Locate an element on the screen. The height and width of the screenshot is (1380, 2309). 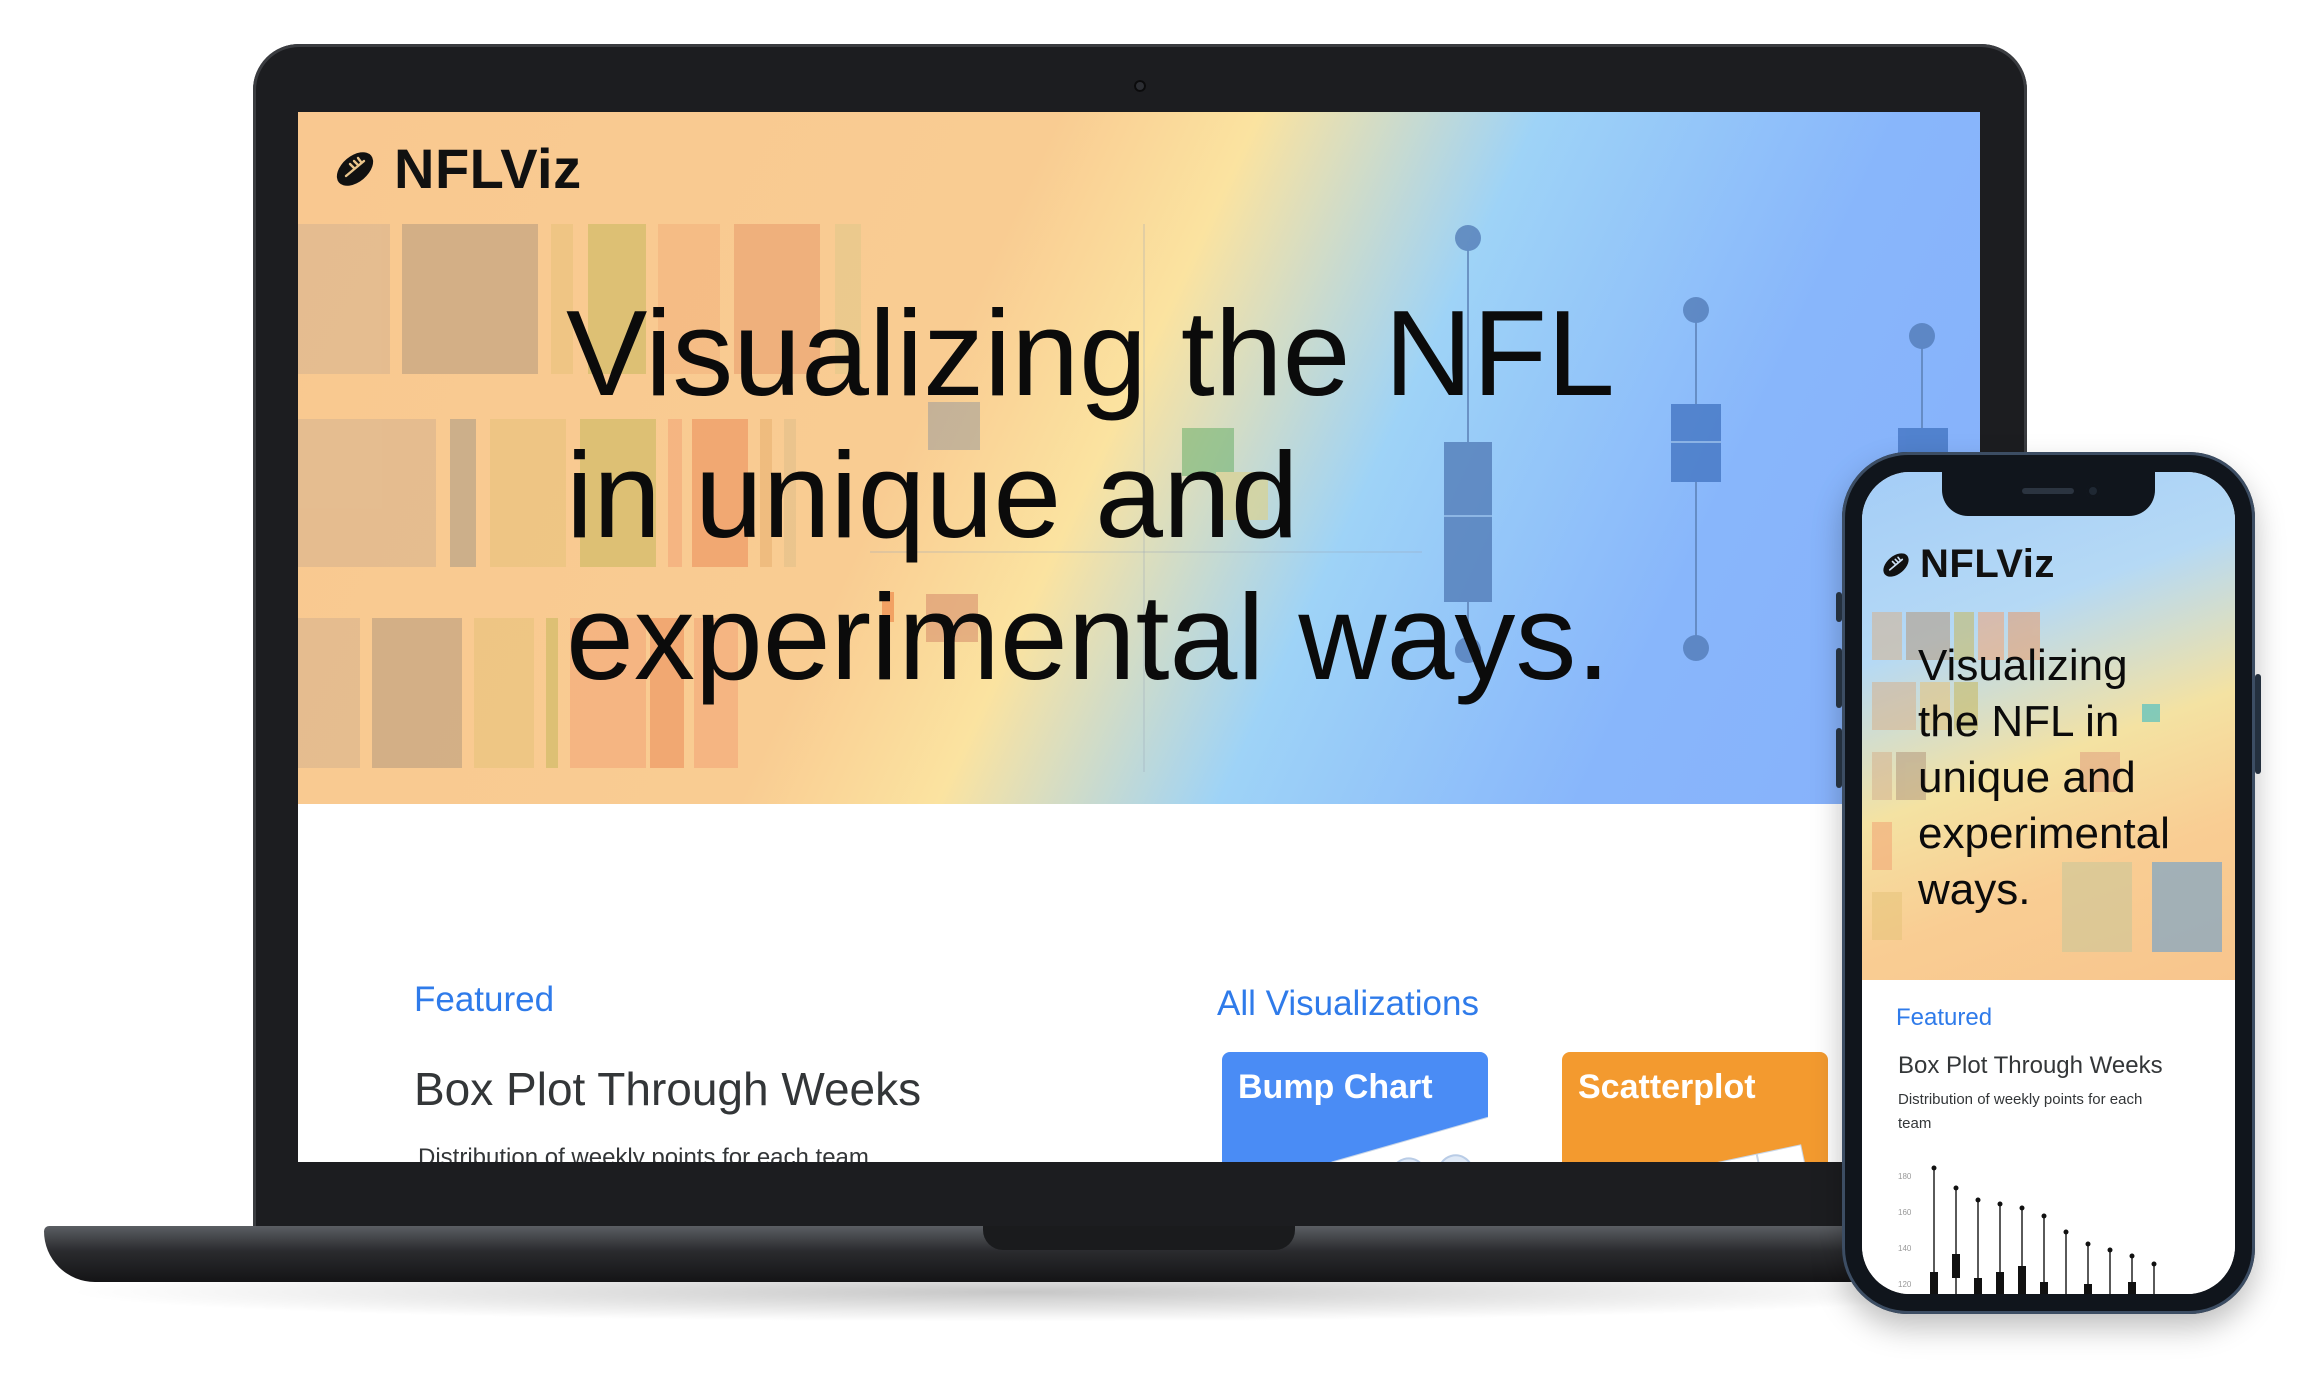
featured-label: Featured is located at coordinates (484, 999).